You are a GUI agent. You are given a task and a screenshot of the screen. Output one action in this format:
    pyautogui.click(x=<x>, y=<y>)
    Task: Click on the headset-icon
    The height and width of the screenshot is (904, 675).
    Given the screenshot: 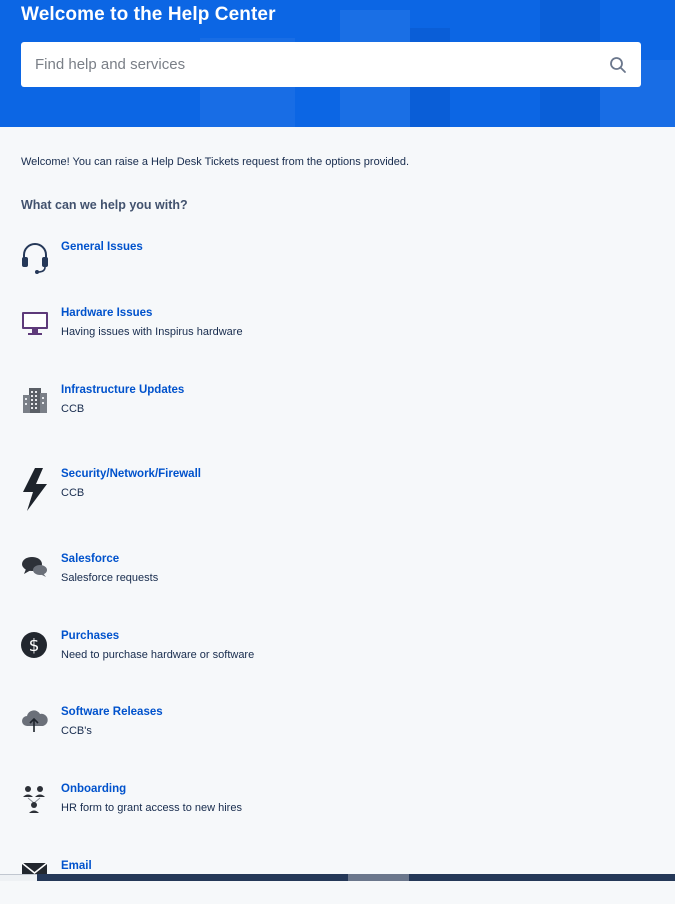 What is the action you would take?
    pyautogui.click(x=35, y=259)
    